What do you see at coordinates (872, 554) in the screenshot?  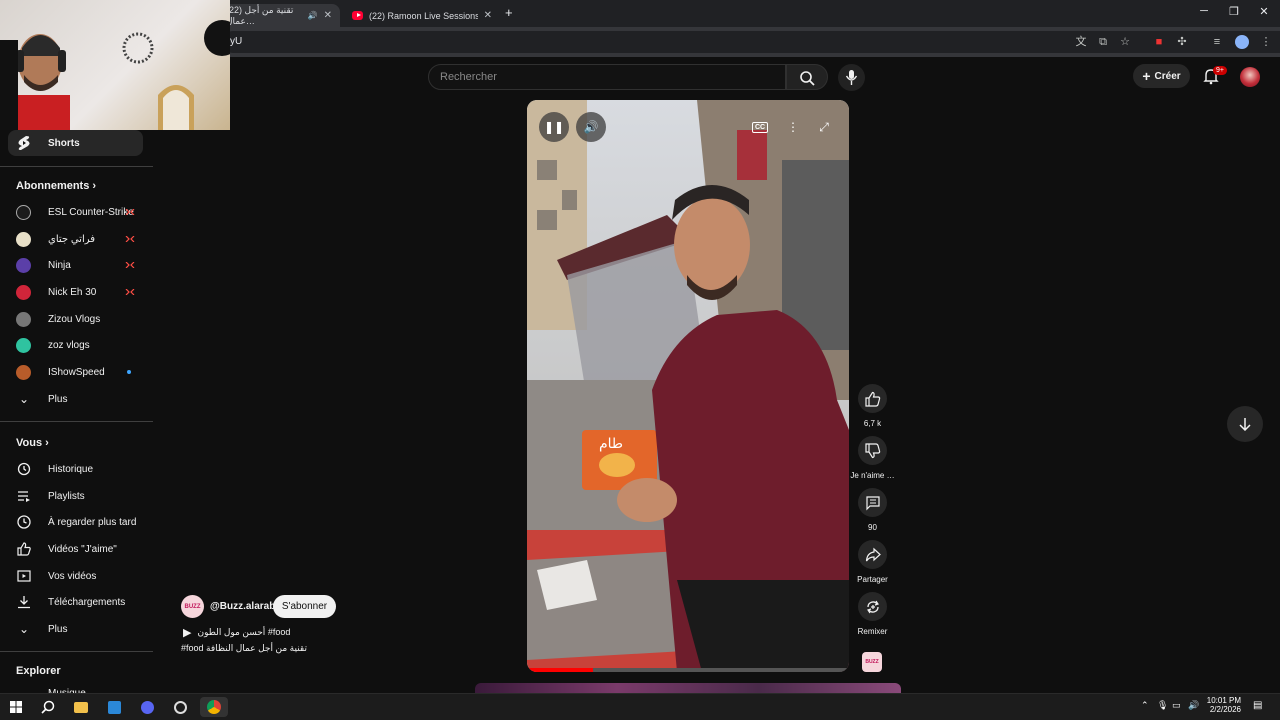 I see `share-button` at bounding box center [872, 554].